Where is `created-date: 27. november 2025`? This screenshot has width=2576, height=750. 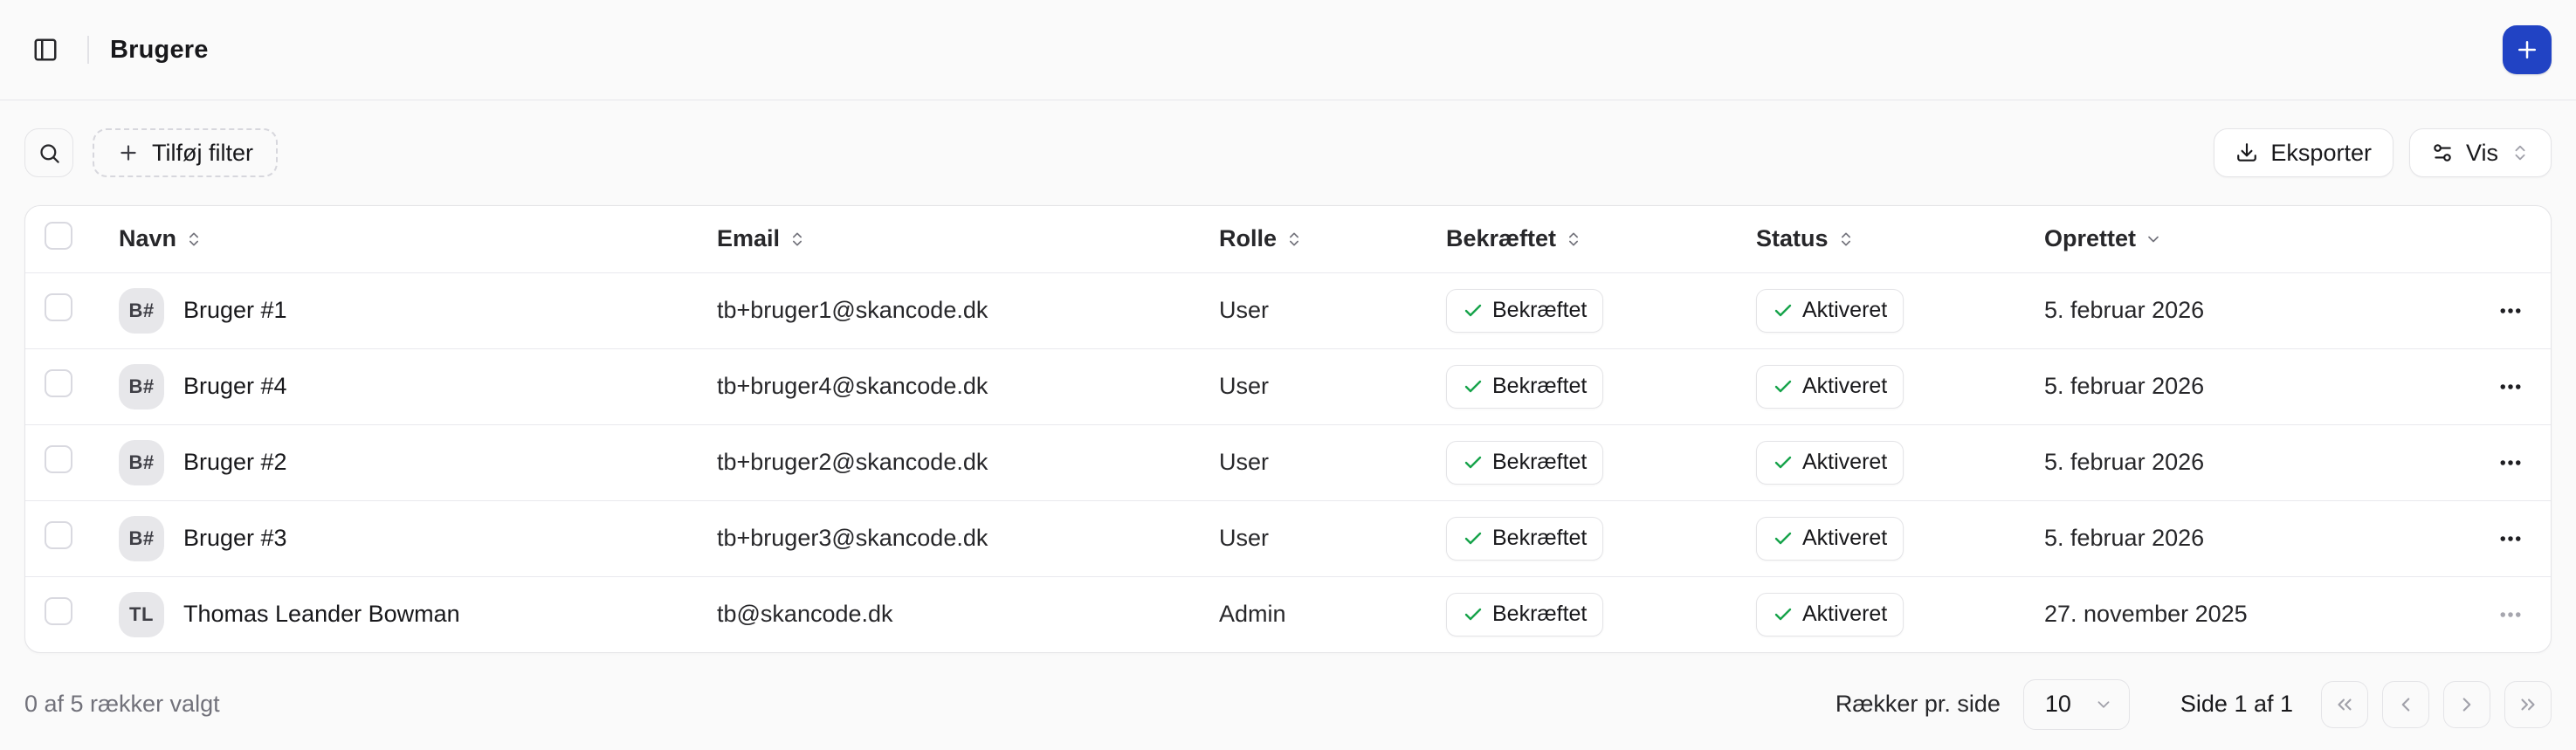
created-date: 27. november 2025 is located at coordinates (2146, 614).